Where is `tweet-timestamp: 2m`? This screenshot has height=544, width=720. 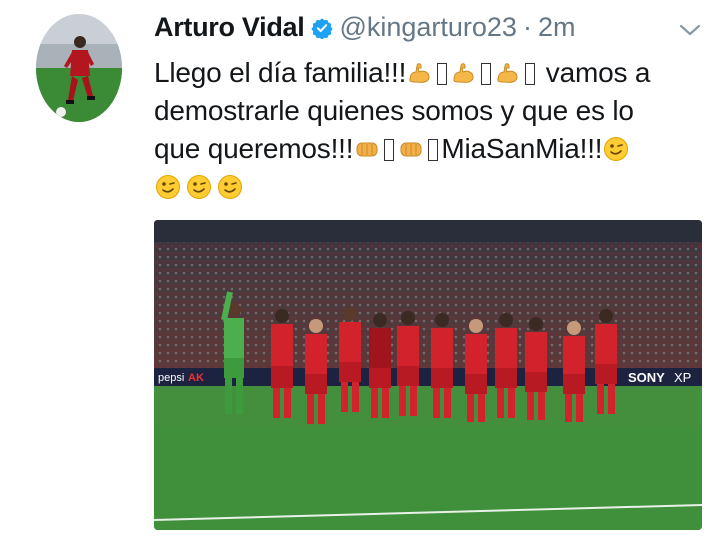
tweet-timestamp: 2m is located at coordinates (557, 27).